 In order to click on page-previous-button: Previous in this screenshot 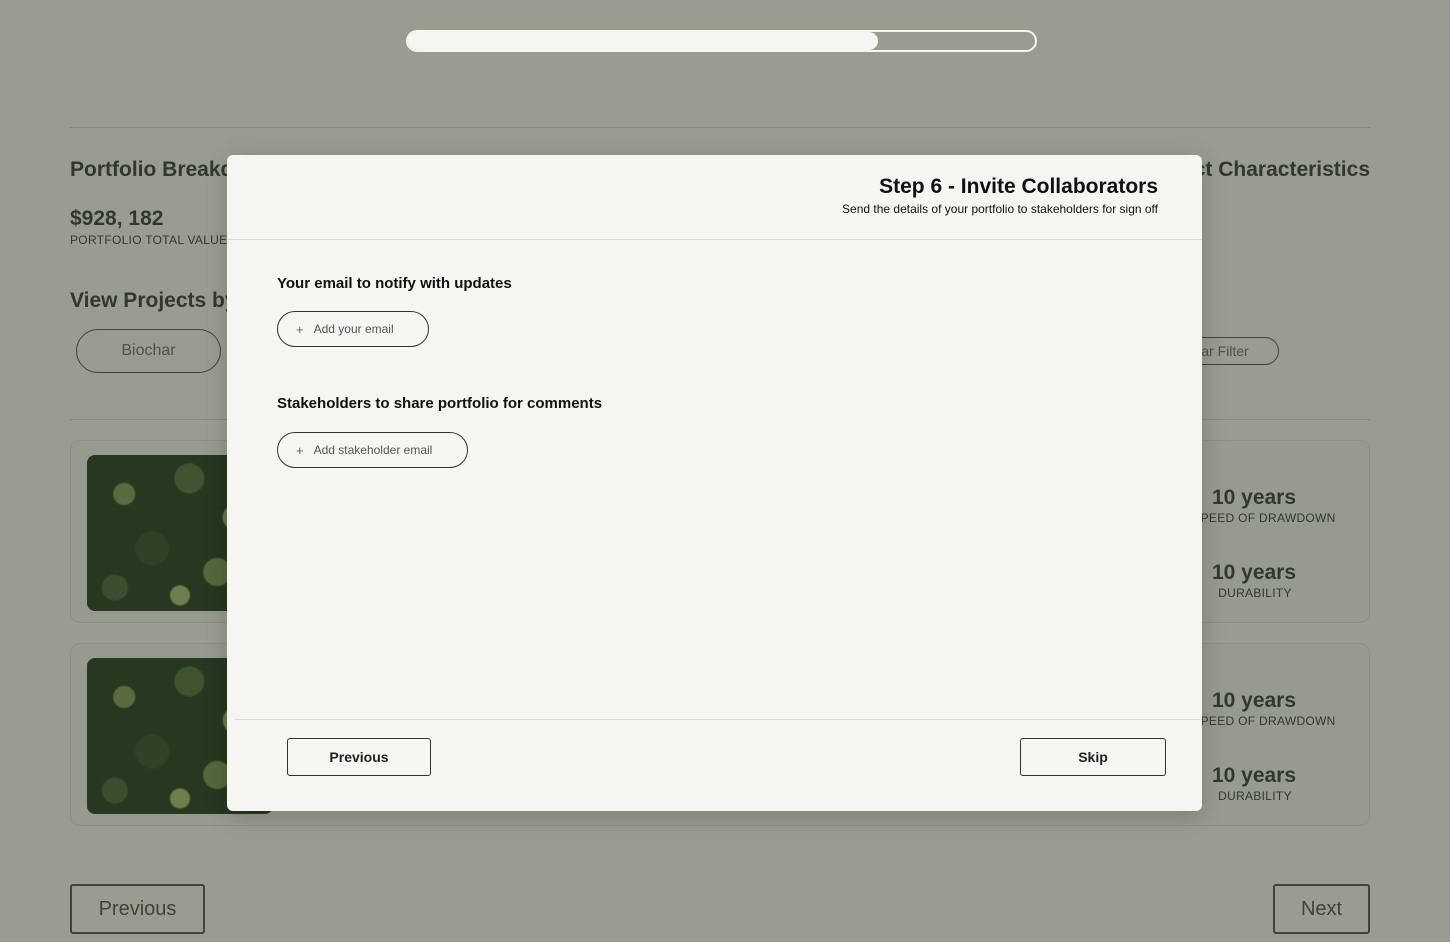, I will do `click(137, 909)`.